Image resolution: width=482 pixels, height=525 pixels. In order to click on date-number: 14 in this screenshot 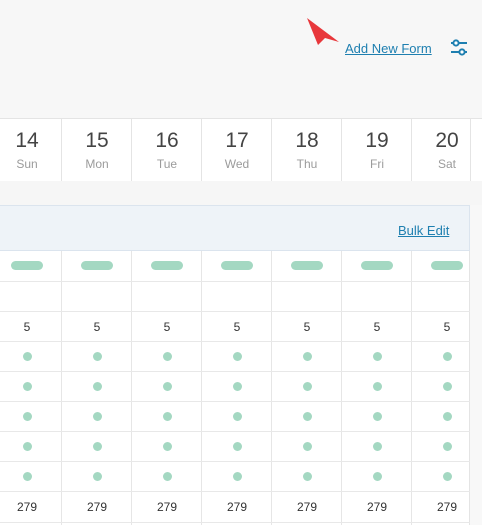, I will do `click(27, 140)`.